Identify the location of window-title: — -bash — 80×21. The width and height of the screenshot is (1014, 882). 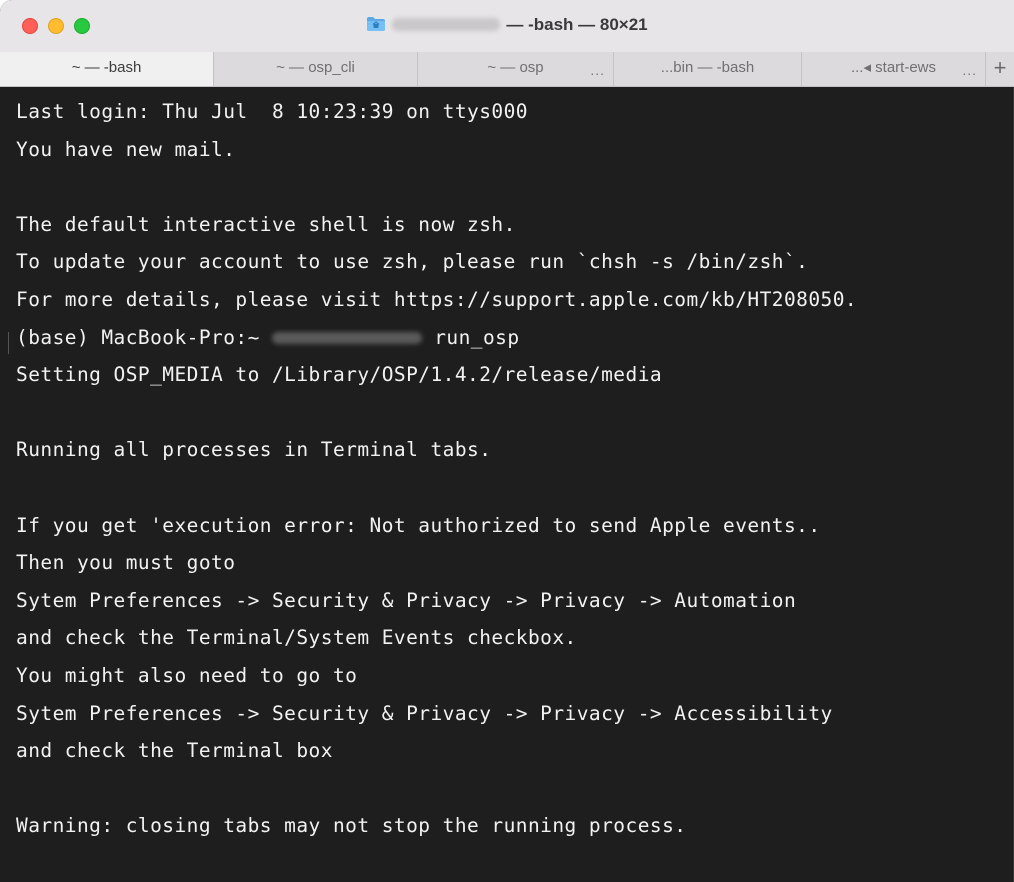
(507, 25).